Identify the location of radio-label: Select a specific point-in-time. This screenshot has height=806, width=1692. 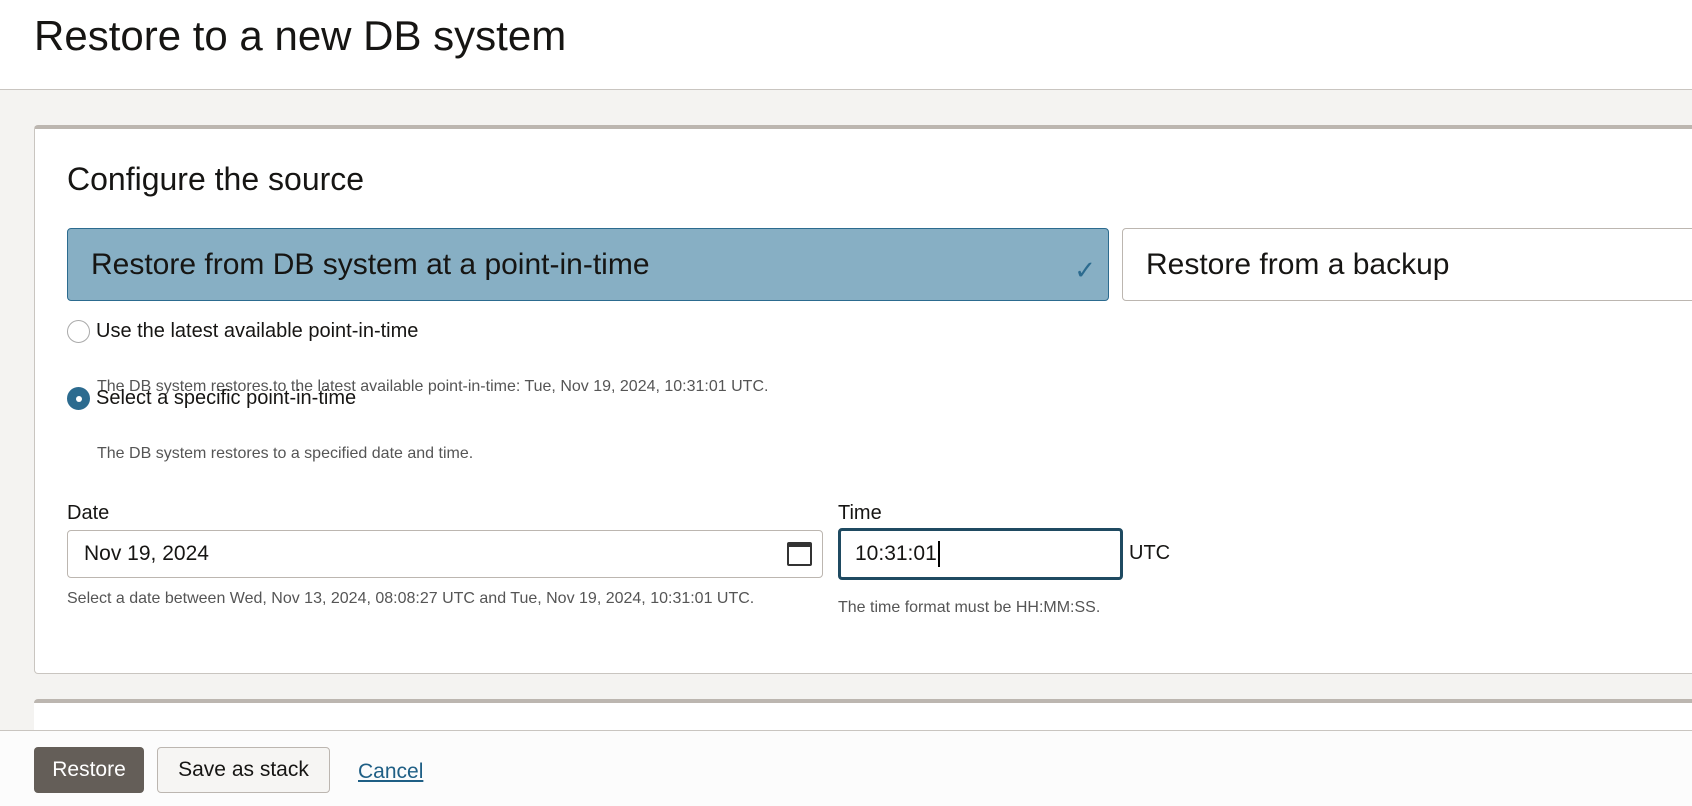
(226, 398).